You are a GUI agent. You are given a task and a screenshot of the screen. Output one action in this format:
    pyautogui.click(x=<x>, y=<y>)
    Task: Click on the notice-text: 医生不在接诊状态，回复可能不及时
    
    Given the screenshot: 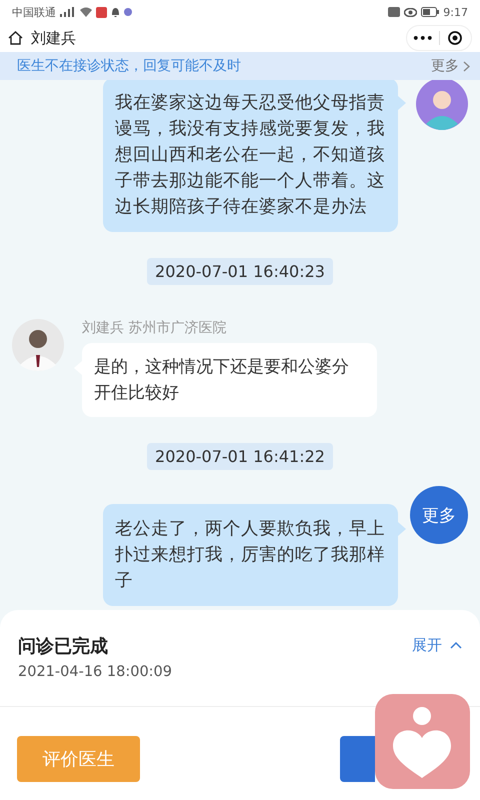 What is the action you would take?
    pyautogui.click(x=129, y=66)
    